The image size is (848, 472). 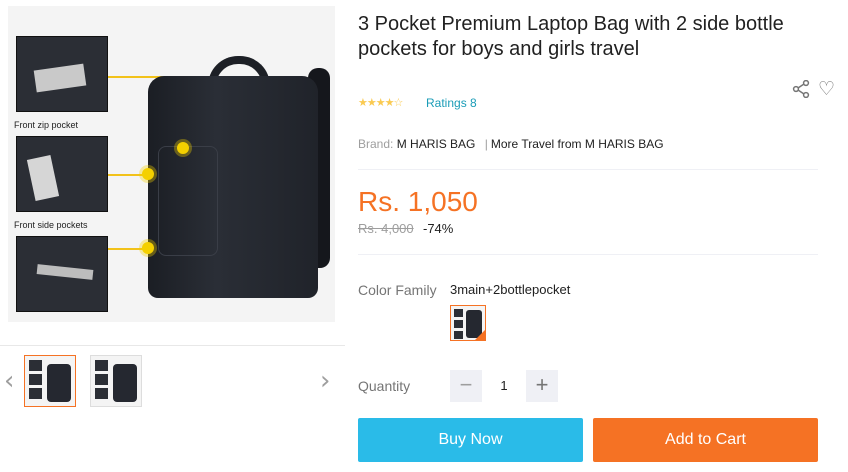 I want to click on prev-arrow-icon: ‹, so click(x=9, y=381).